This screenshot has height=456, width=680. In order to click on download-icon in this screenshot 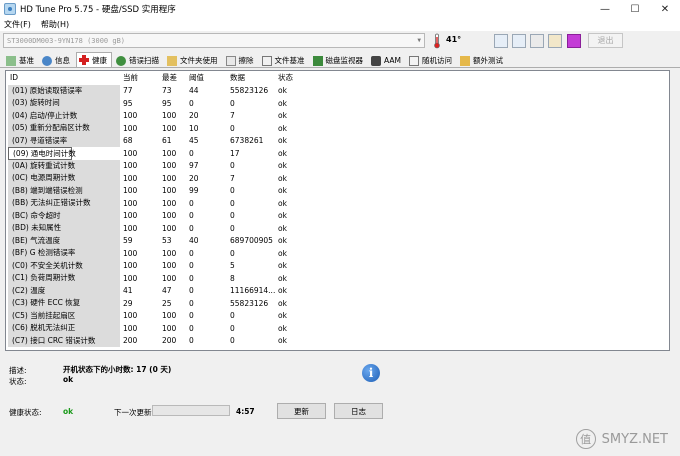, I will do `click(574, 41)`.